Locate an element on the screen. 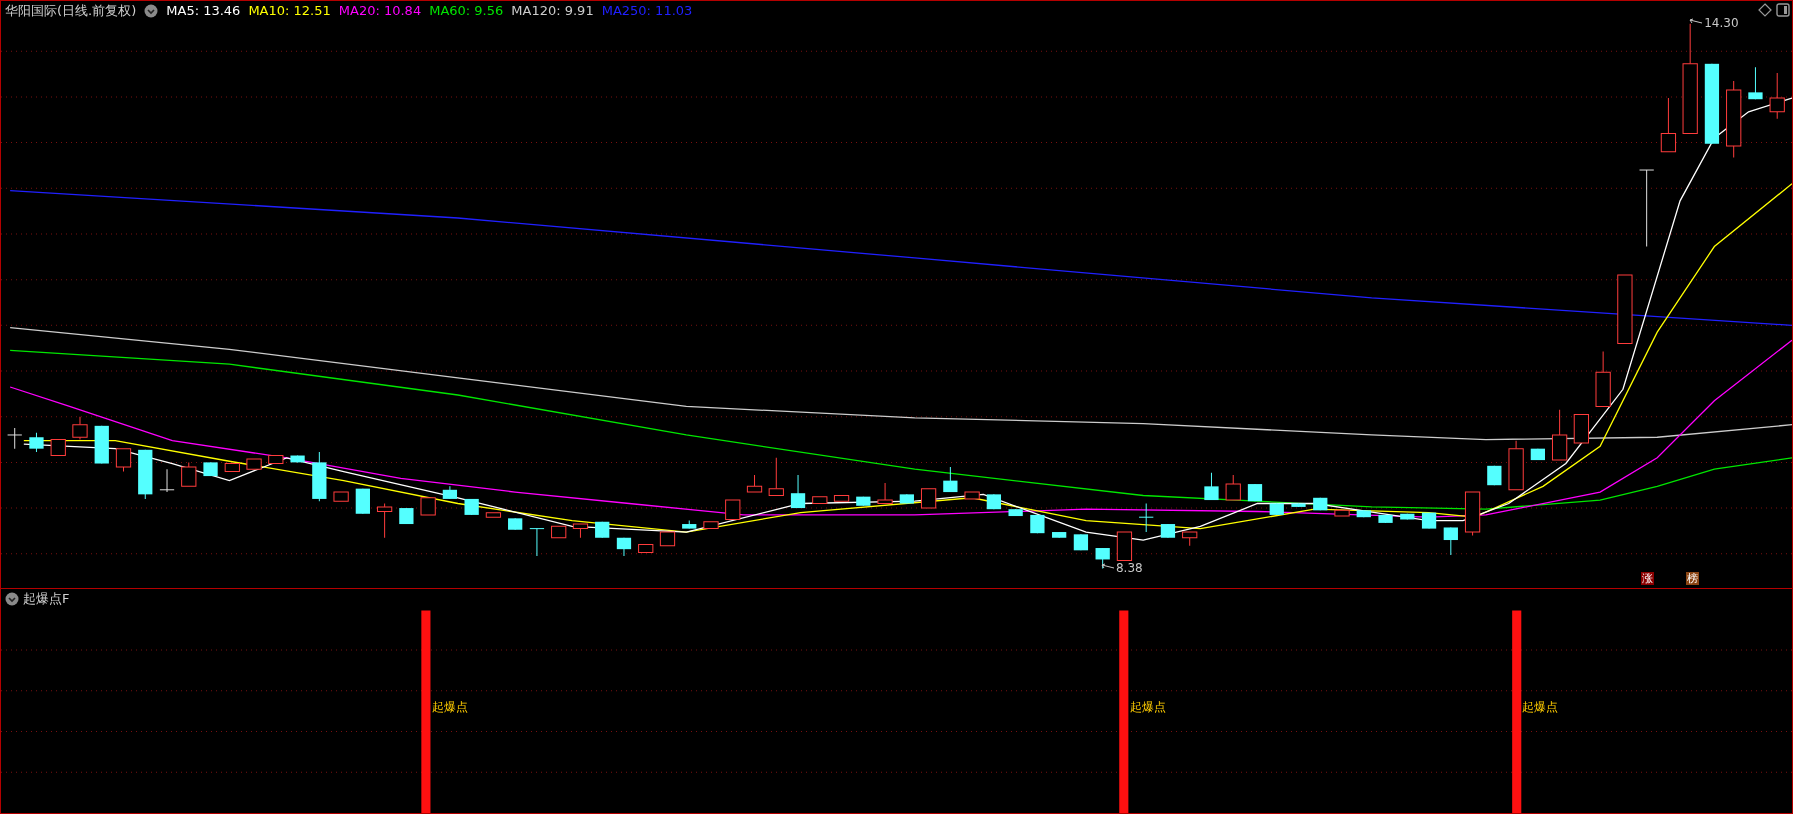  moving-average-value: MA10: 12.51 is located at coordinates (289, 11).